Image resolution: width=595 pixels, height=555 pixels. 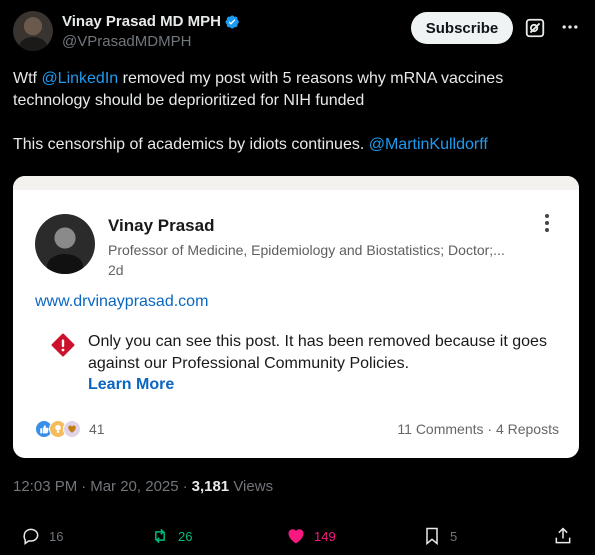 I want to click on more-options-button, so click(x=570, y=27).